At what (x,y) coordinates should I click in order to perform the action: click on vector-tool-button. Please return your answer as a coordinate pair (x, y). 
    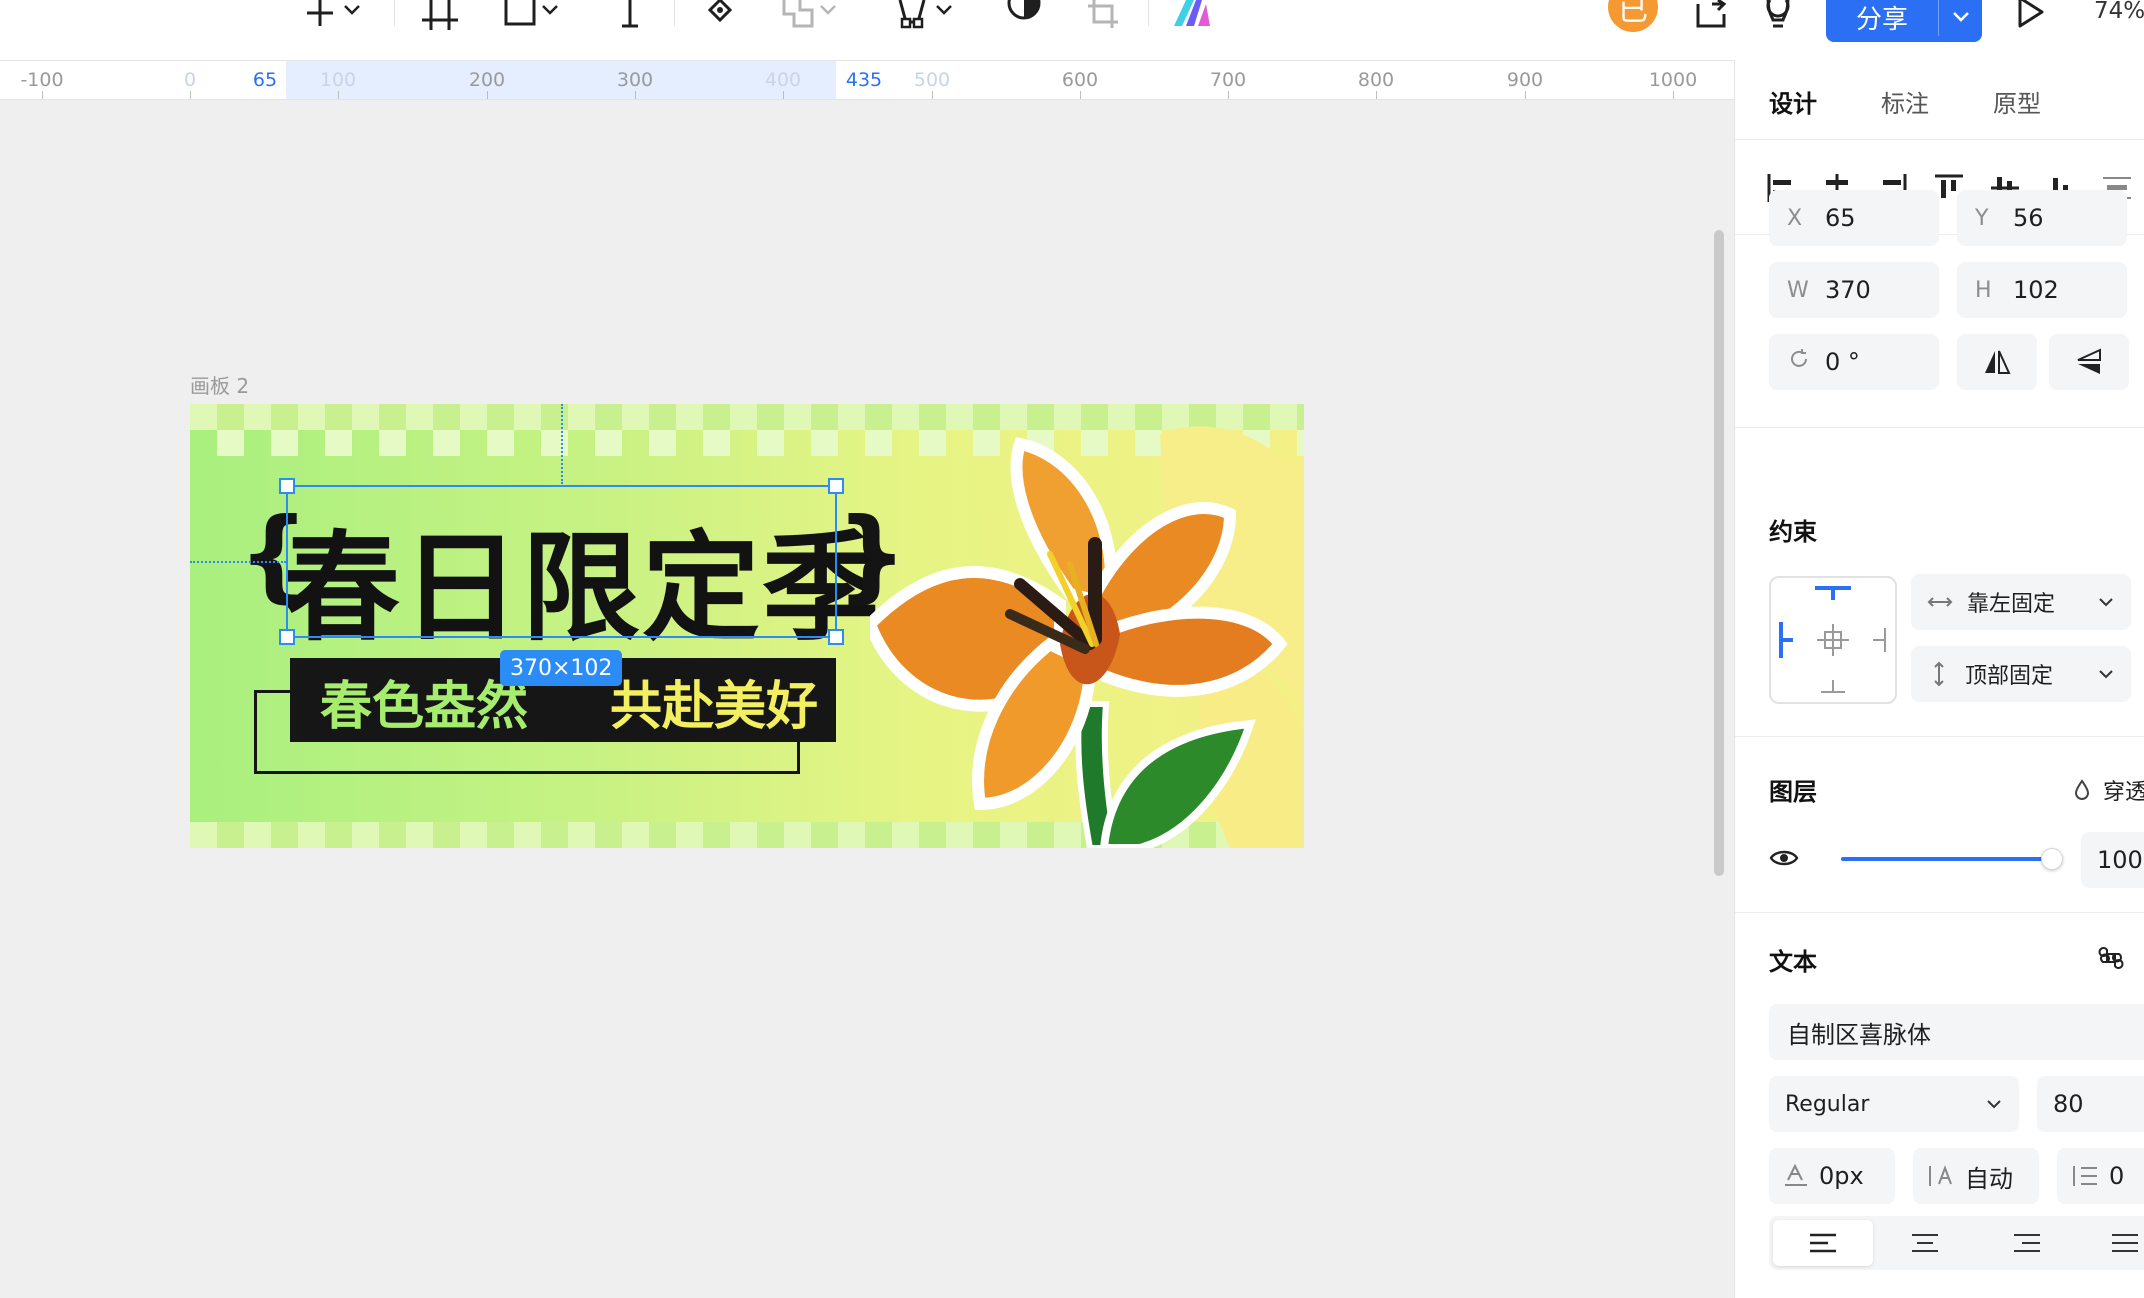
    Looking at the image, I should click on (924, 15).